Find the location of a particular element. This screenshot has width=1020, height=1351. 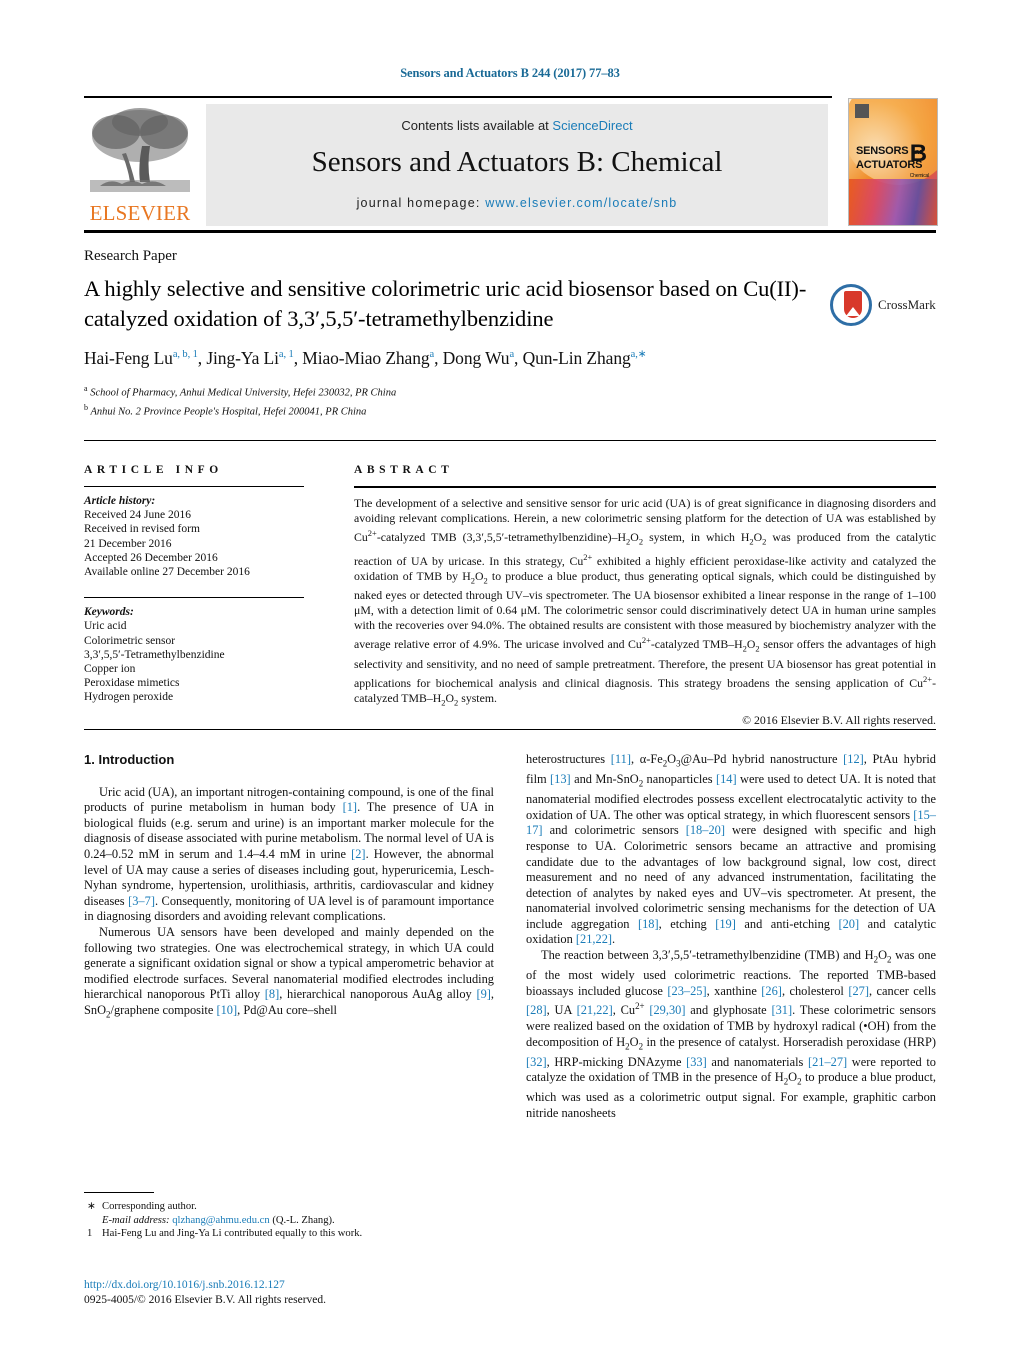

crossmark-badge-group: CrossMark is located at coordinates (883, 306).